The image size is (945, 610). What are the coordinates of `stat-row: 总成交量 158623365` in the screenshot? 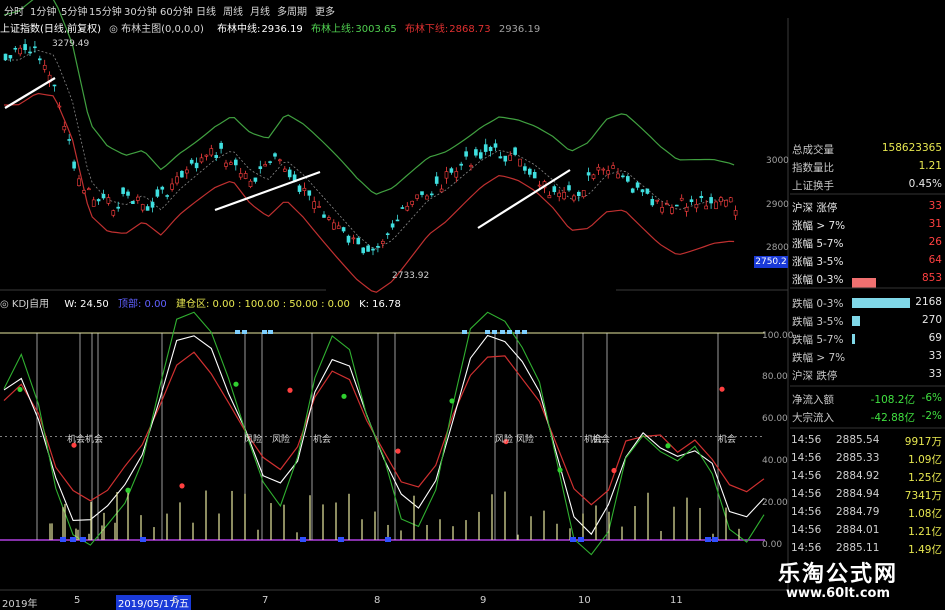 It's located at (867, 148).